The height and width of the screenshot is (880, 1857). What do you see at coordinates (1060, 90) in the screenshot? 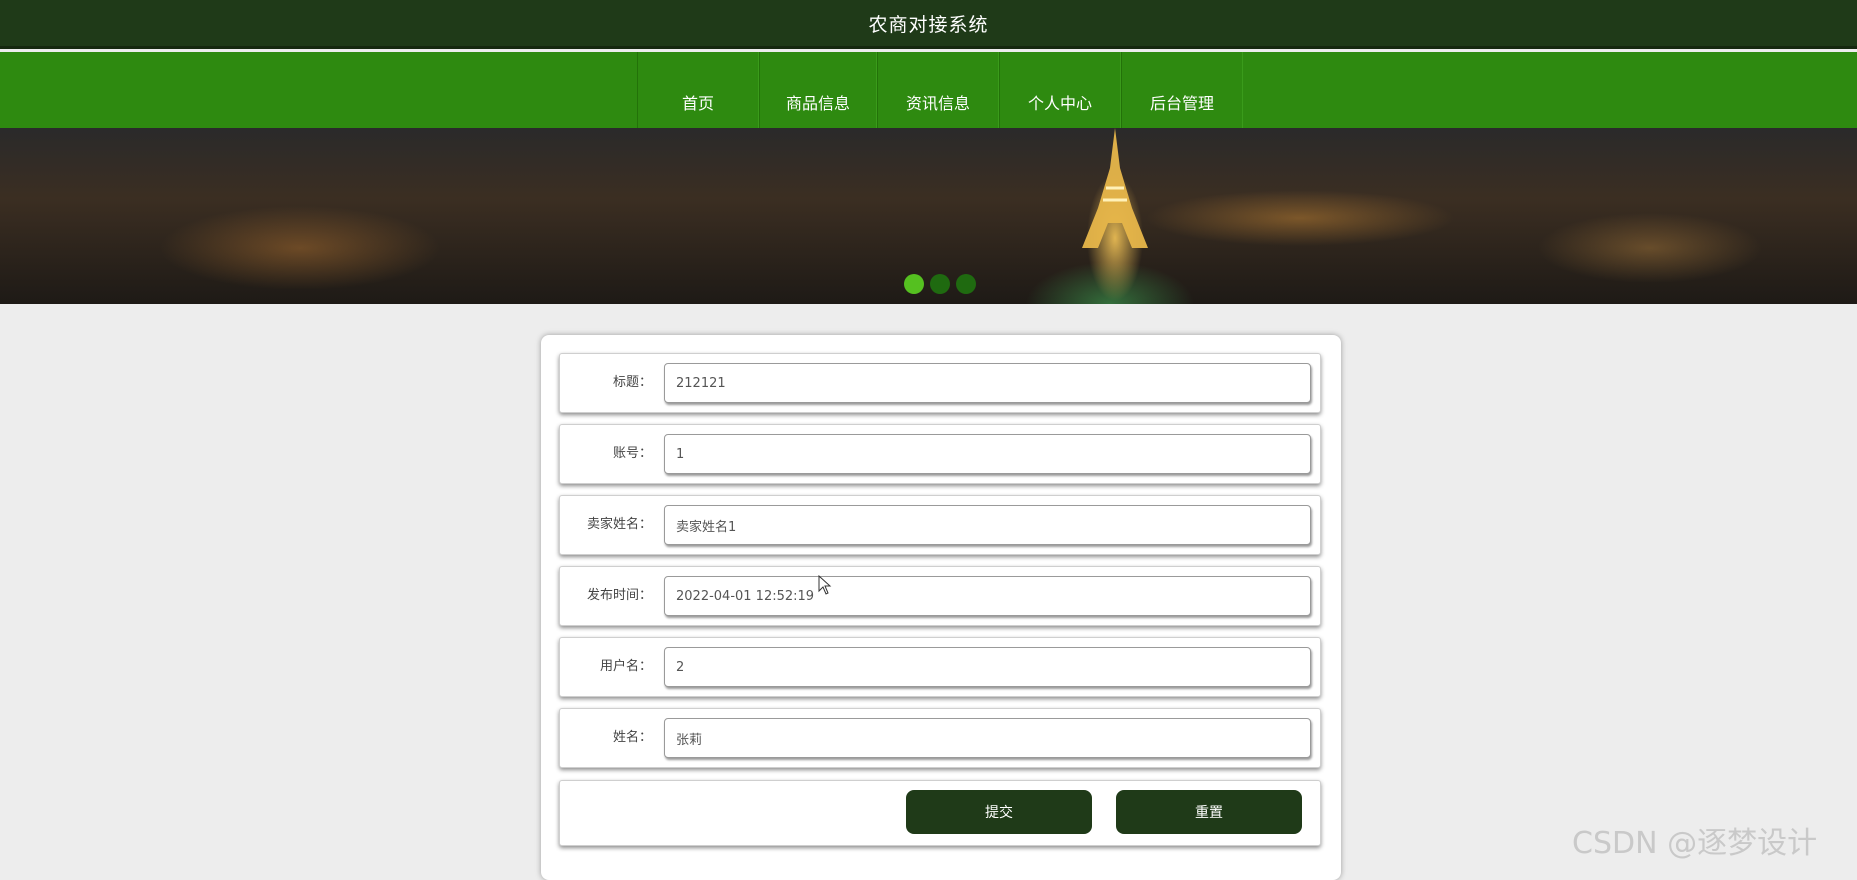
I see `nav-item-personal-center: 个人中心` at bounding box center [1060, 90].